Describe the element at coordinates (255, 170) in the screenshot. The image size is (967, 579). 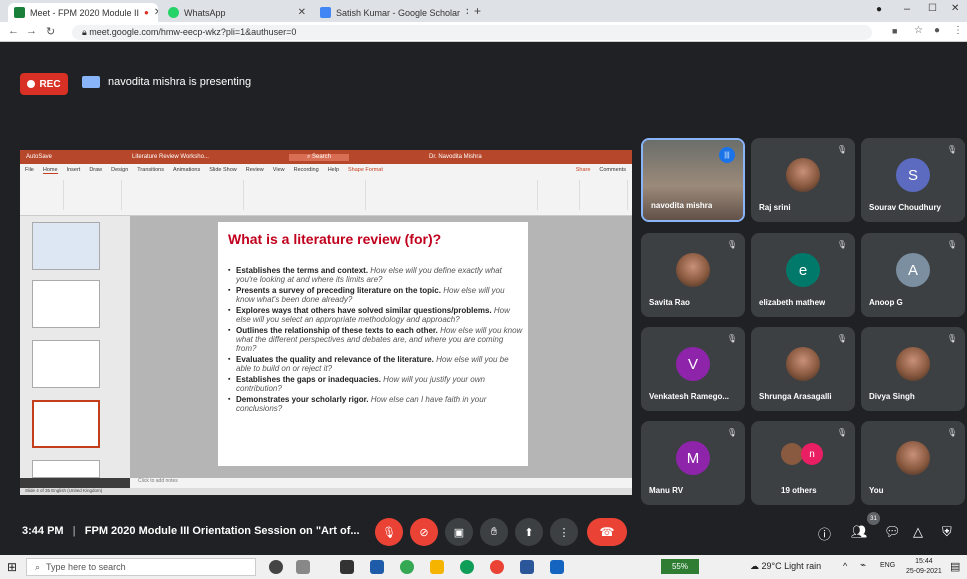
I see `ppt-menu-review: Review` at that location.